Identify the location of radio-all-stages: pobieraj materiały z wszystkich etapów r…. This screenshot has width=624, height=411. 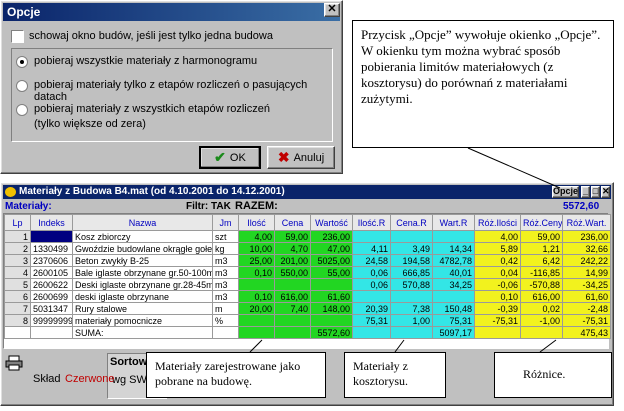
(143, 116).